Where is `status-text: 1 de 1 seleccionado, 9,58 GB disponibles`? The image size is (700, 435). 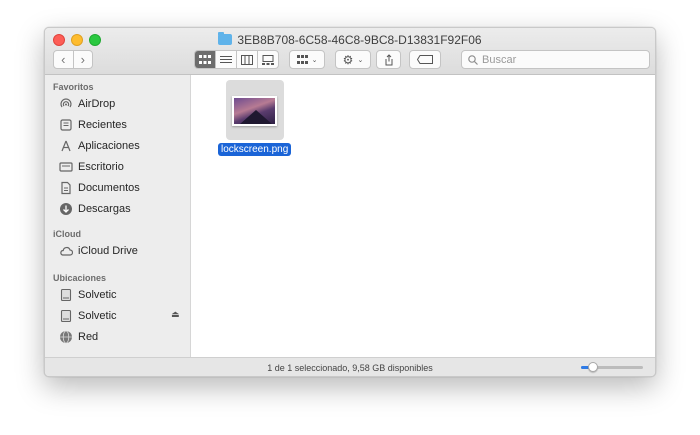 status-text: 1 de 1 seleccionado, 9,58 GB disponibles is located at coordinates (350, 368).